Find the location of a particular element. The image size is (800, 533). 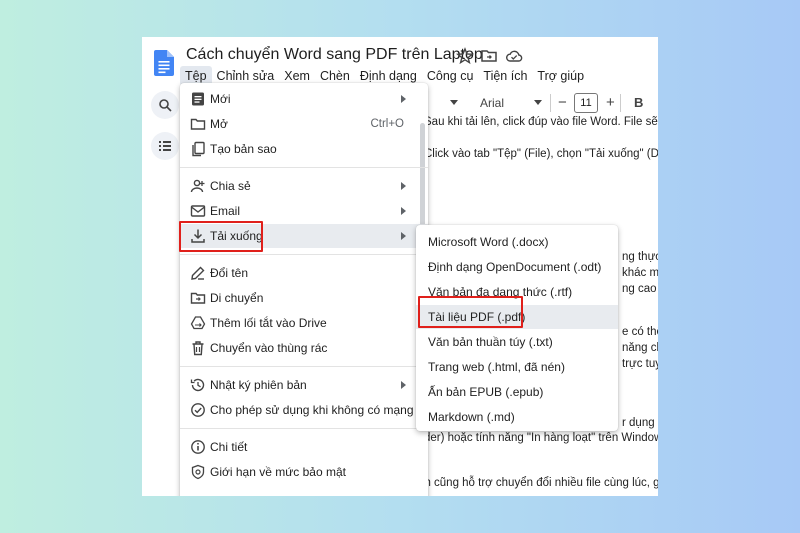

chevron-down-icon is located at coordinates (454, 103).